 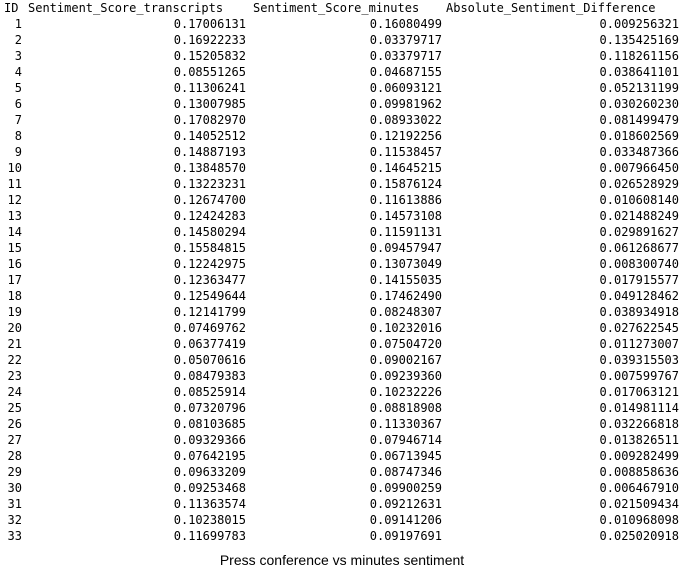 I want to click on cell-minutes-score: 0.08747346, so click(x=405, y=472).